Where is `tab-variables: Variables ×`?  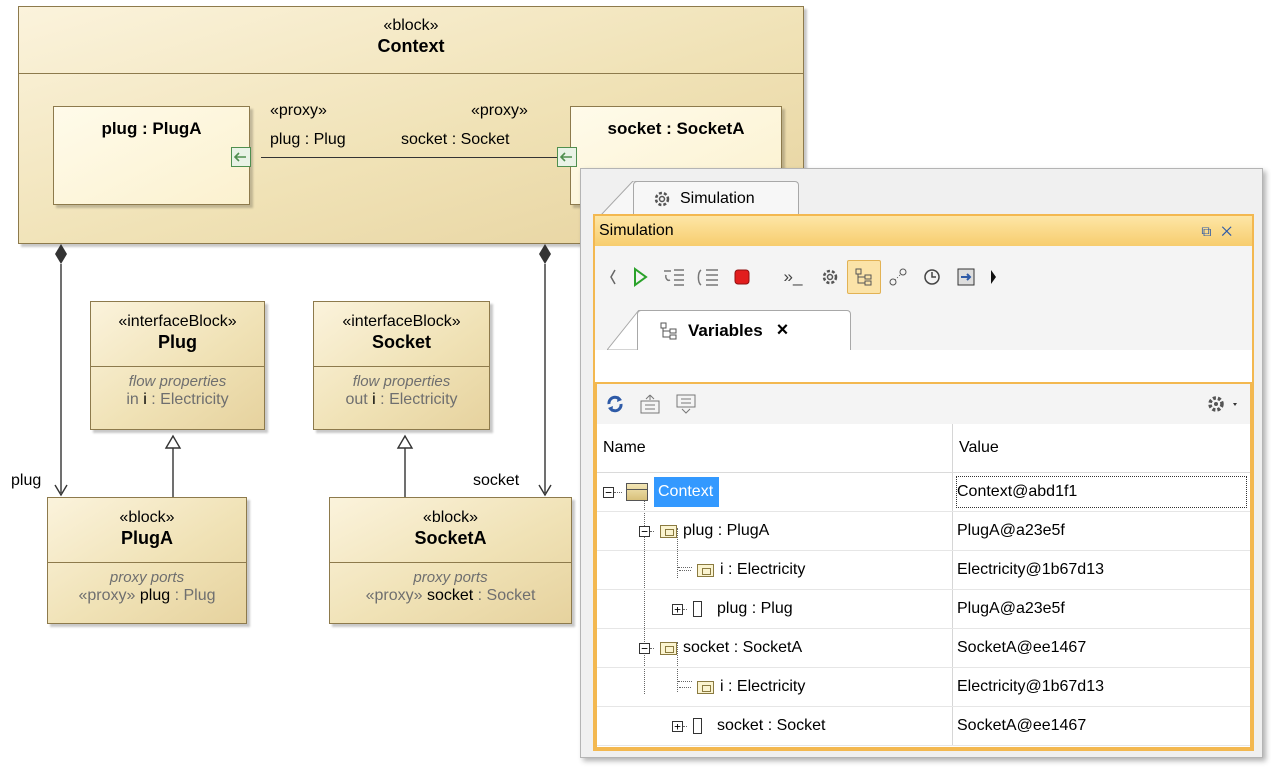
tab-variables: Variables × is located at coordinates (744, 330).